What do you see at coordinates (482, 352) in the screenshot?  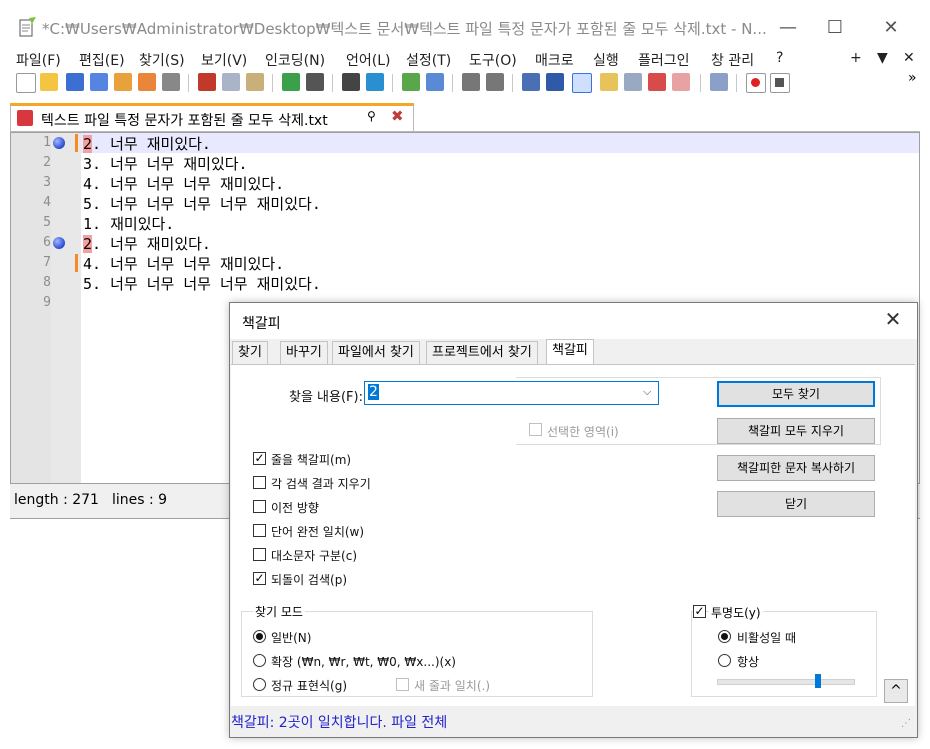 I see `tab-find-in-projects: 프로젝트에서 찾기` at bounding box center [482, 352].